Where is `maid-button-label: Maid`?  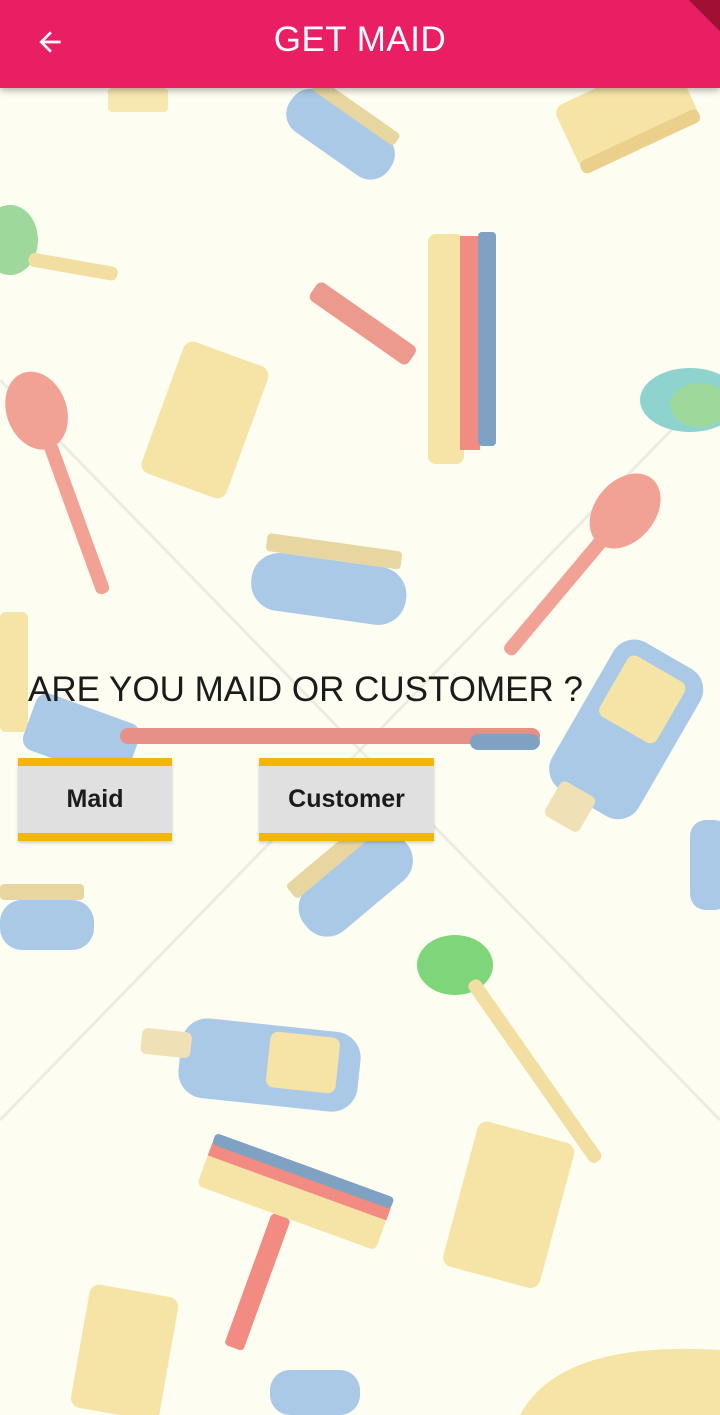
maid-button-label: Maid is located at coordinates (95, 799).